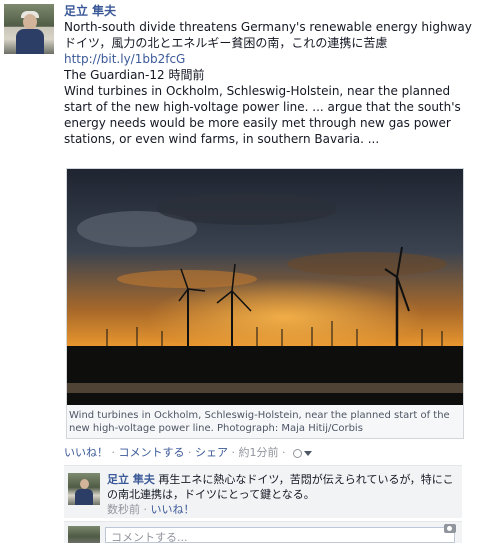 The image size is (485, 545). What do you see at coordinates (152, 452) in the screenshot?
I see `comment-link: コメントする` at bounding box center [152, 452].